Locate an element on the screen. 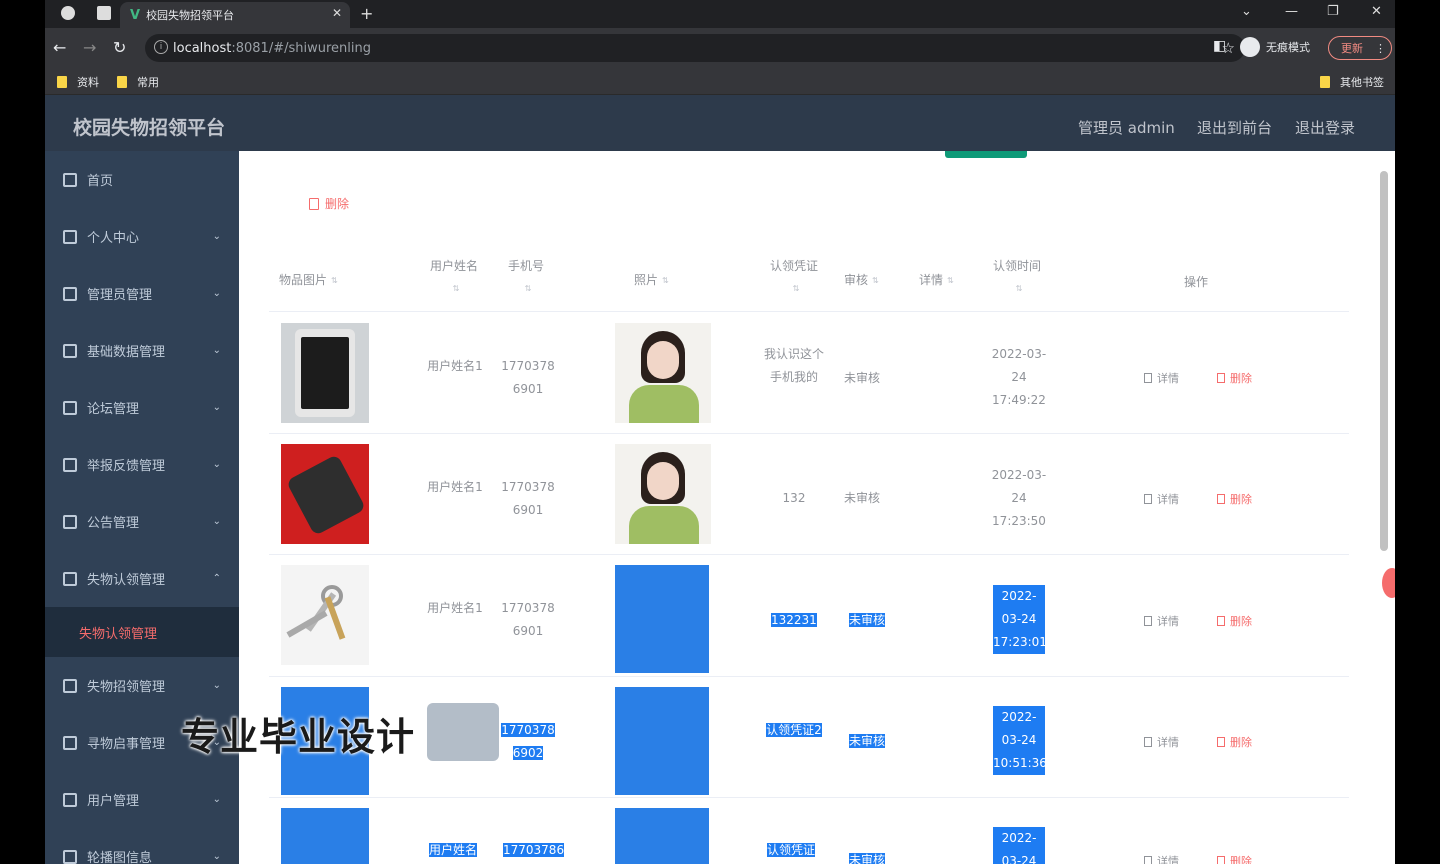 The height and width of the screenshot is (864, 1440). item-image-selected is located at coordinates (325, 836).